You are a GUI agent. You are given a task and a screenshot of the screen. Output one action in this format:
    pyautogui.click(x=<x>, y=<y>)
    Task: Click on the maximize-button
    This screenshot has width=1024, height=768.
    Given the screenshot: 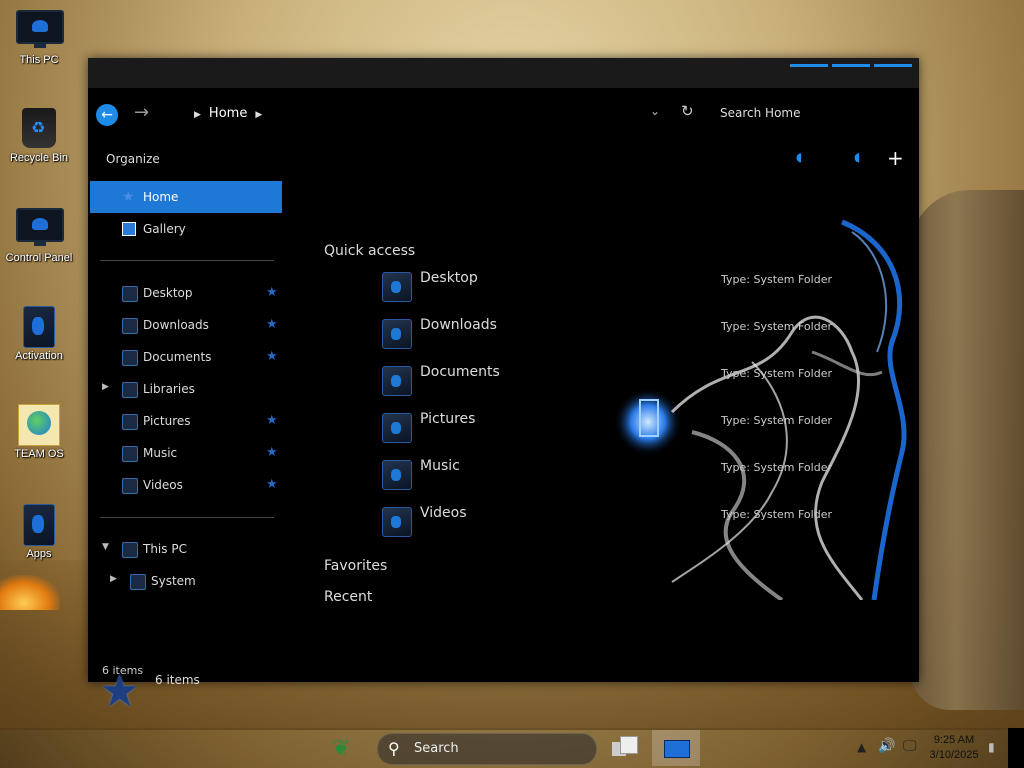 What is the action you would take?
    pyautogui.click(x=851, y=65)
    